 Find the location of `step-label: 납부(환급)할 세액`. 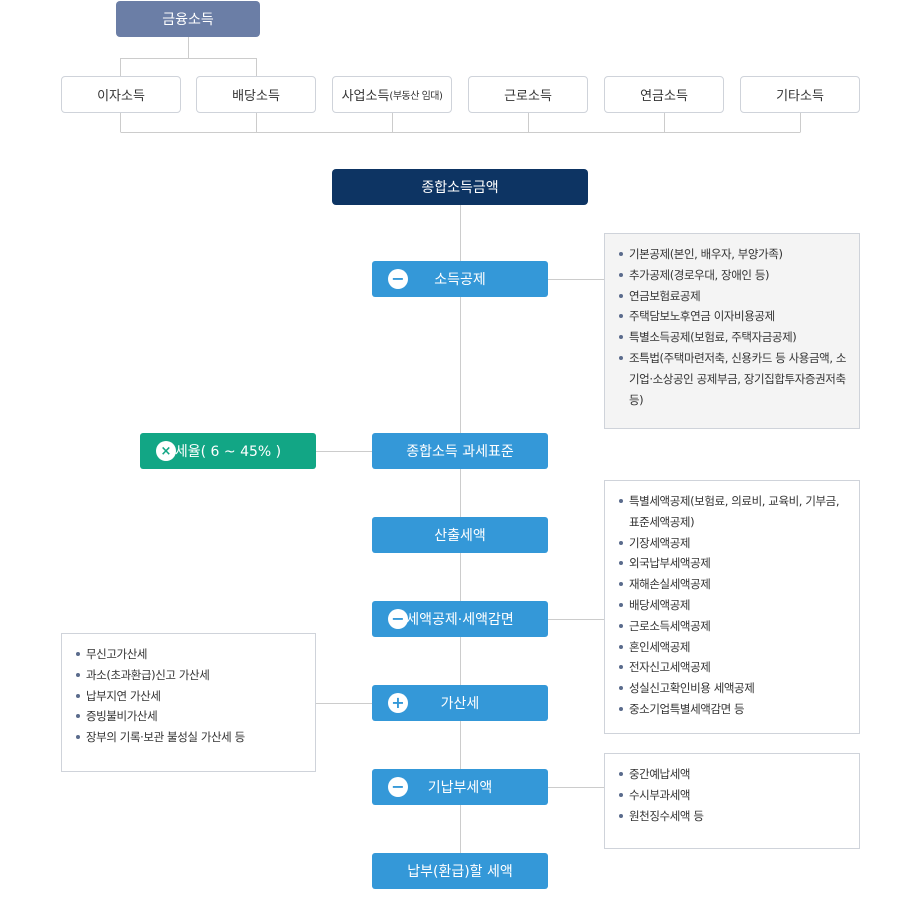

step-label: 납부(환급)할 세액 is located at coordinates (460, 872).